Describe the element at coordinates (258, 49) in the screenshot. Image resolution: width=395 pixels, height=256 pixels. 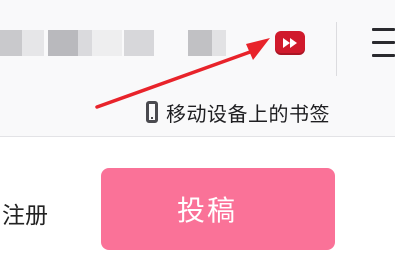
I see `arrow-head` at that location.